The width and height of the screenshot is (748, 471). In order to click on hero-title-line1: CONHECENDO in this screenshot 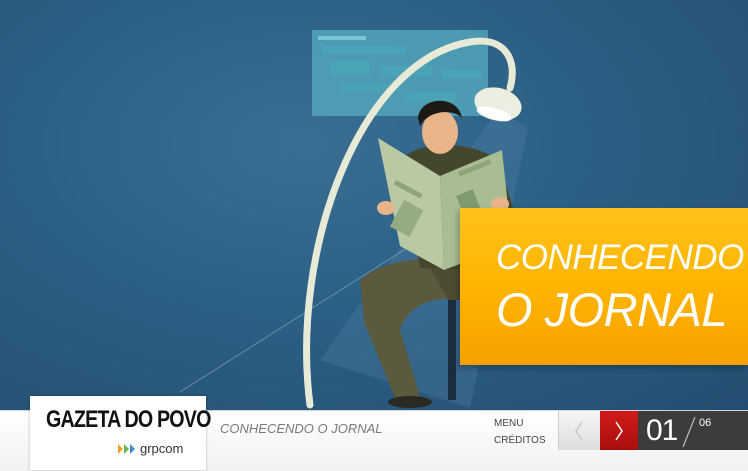, I will do `click(620, 257)`.